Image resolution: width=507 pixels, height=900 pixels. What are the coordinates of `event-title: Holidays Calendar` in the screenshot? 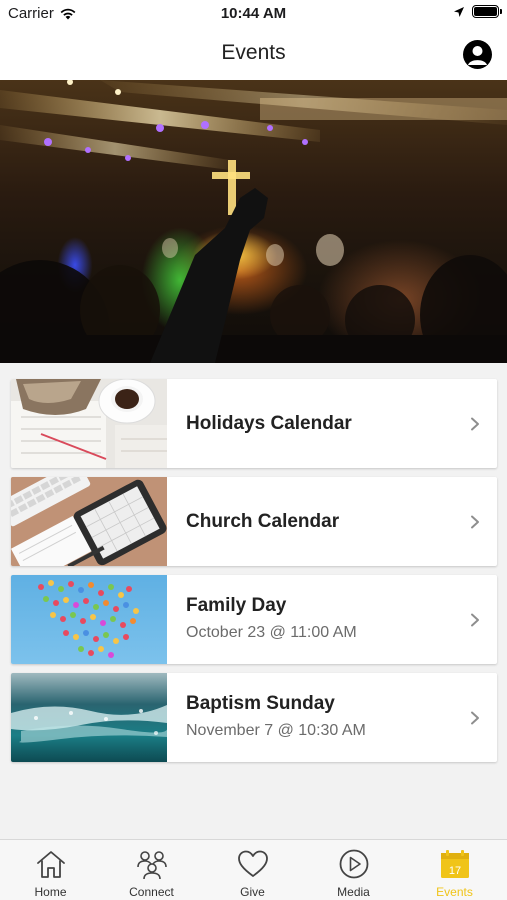 It's located at (269, 423).